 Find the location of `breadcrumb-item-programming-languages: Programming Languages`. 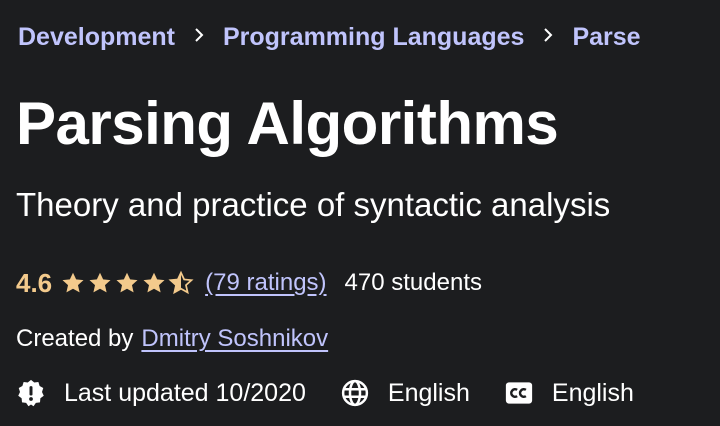

breadcrumb-item-programming-languages: Programming Languages is located at coordinates (373, 37).